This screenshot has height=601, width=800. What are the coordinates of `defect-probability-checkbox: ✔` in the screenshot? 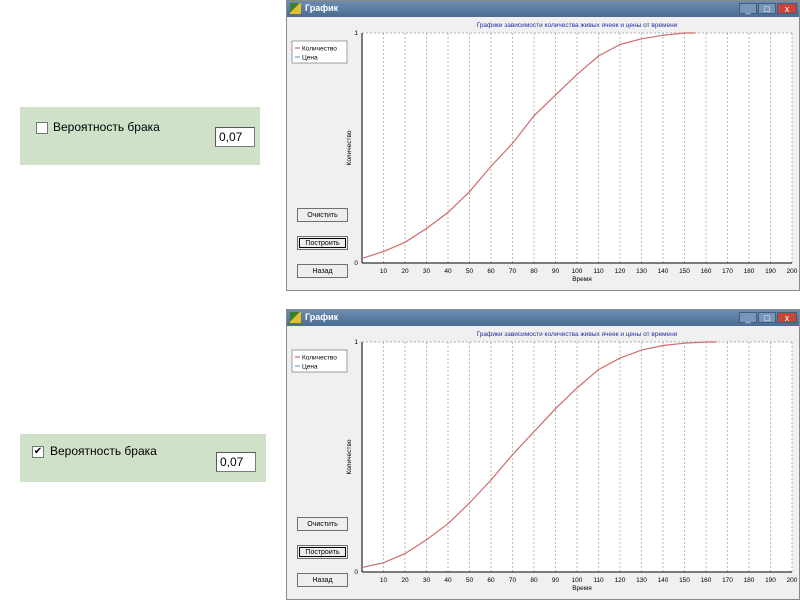 It's located at (38, 452).